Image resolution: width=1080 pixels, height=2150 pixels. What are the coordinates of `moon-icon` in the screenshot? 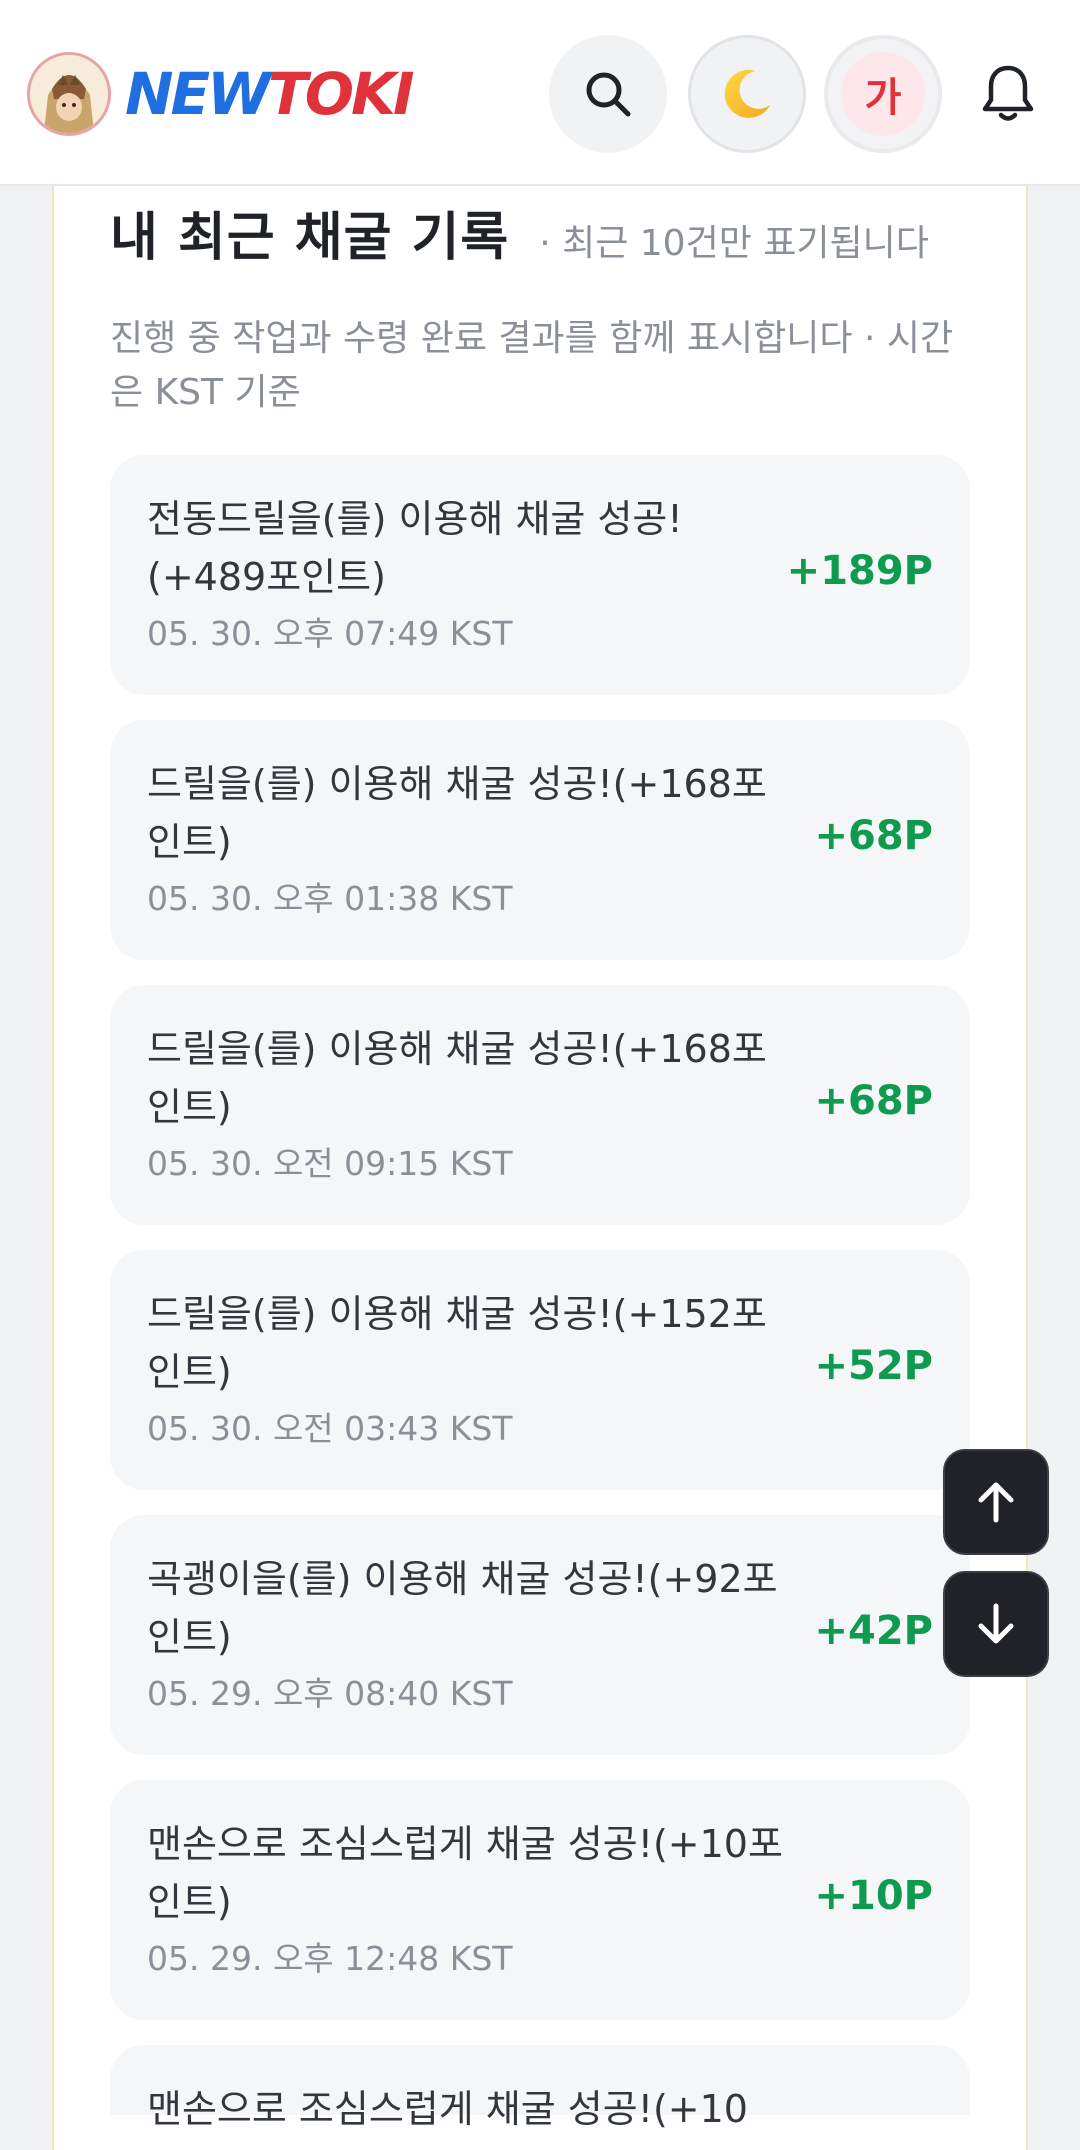 It's located at (747, 93).